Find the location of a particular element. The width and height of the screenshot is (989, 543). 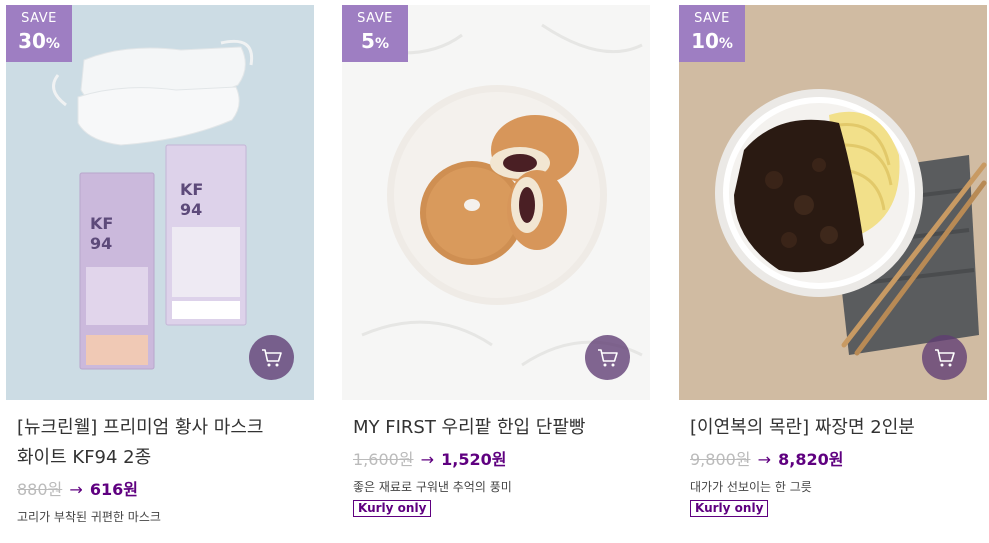

save-badge: SAVE 30% is located at coordinates (39, 33).